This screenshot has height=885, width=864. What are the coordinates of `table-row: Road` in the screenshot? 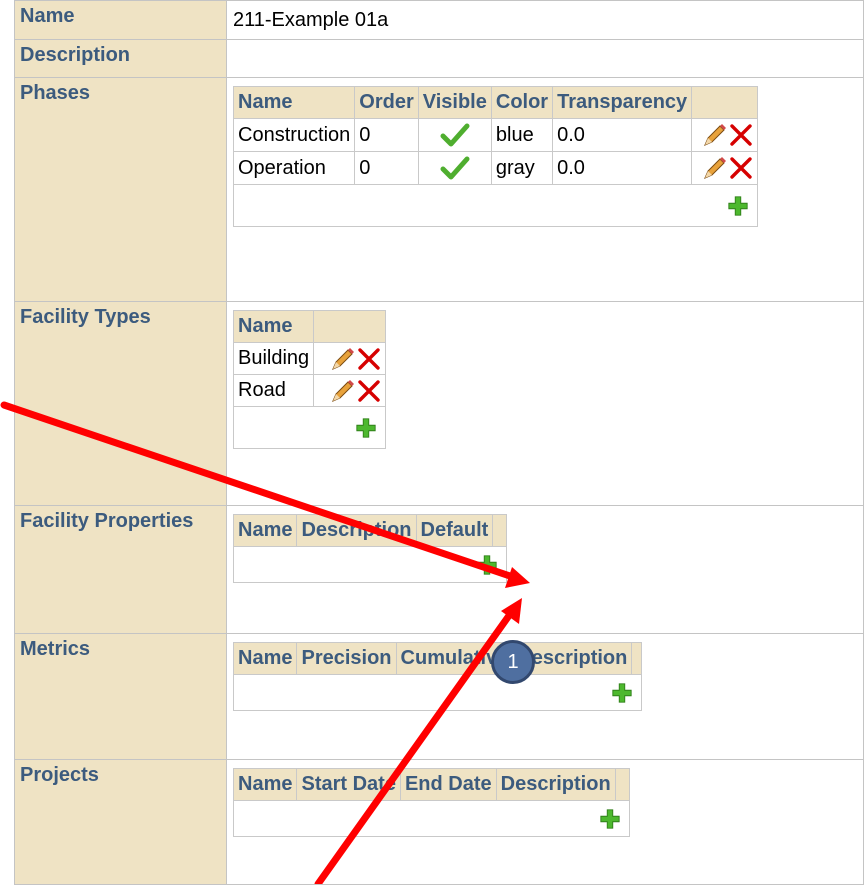 It's located at (309, 390).